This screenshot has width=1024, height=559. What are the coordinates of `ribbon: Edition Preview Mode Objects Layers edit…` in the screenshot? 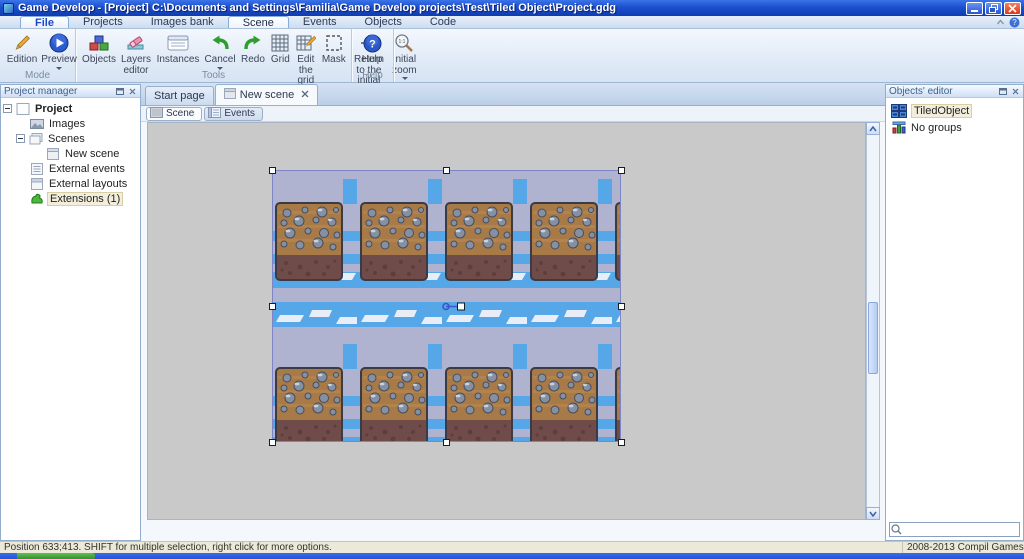 It's located at (512, 68).